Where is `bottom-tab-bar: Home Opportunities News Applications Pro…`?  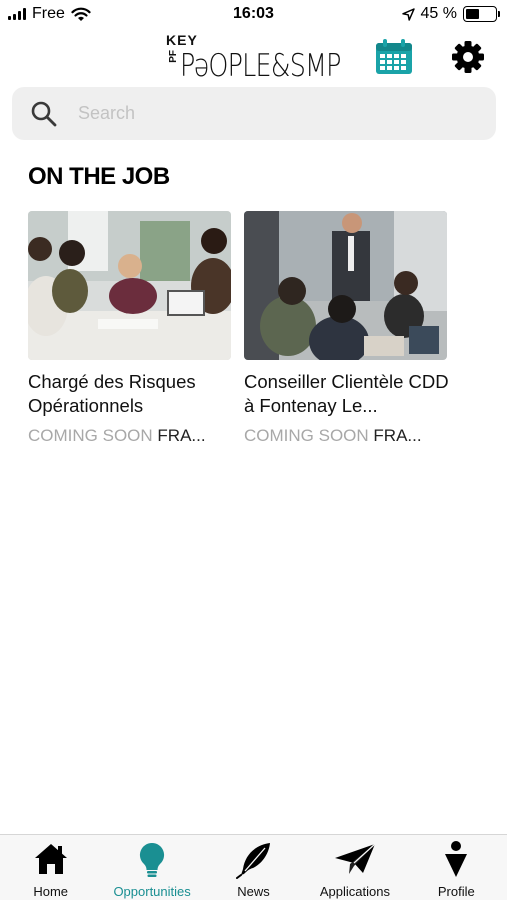
bottom-tab-bar: Home Opportunities News Applications Pro… is located at coordinates (253, 867).